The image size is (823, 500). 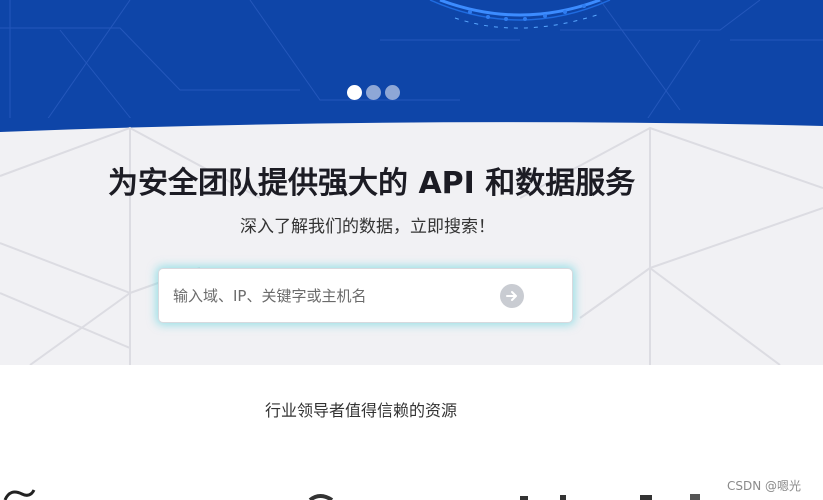 What do you see at coordinates (338, 295) in the screenshot?
I see `search-input` at bounding box center [338, 295].